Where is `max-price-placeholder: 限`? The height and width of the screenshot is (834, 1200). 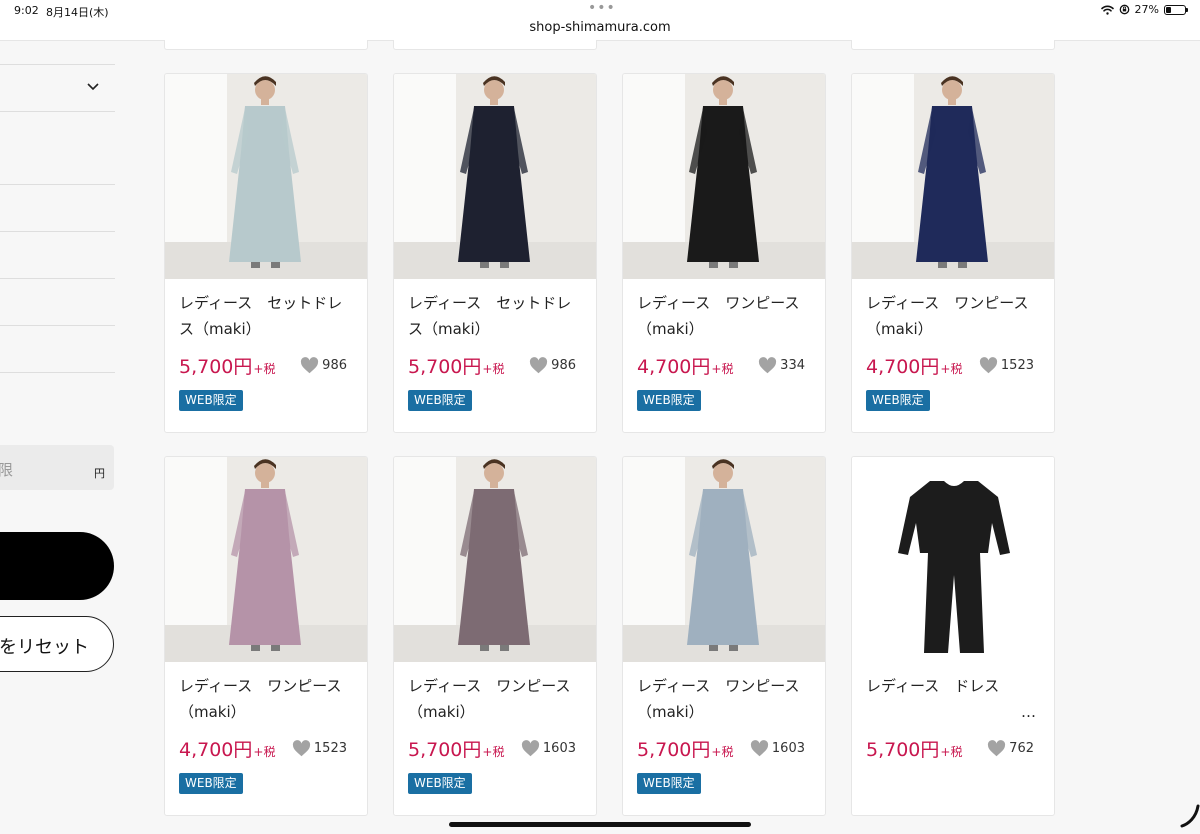
max-price-placeholder: 限 is located at coordinates (7, 470).